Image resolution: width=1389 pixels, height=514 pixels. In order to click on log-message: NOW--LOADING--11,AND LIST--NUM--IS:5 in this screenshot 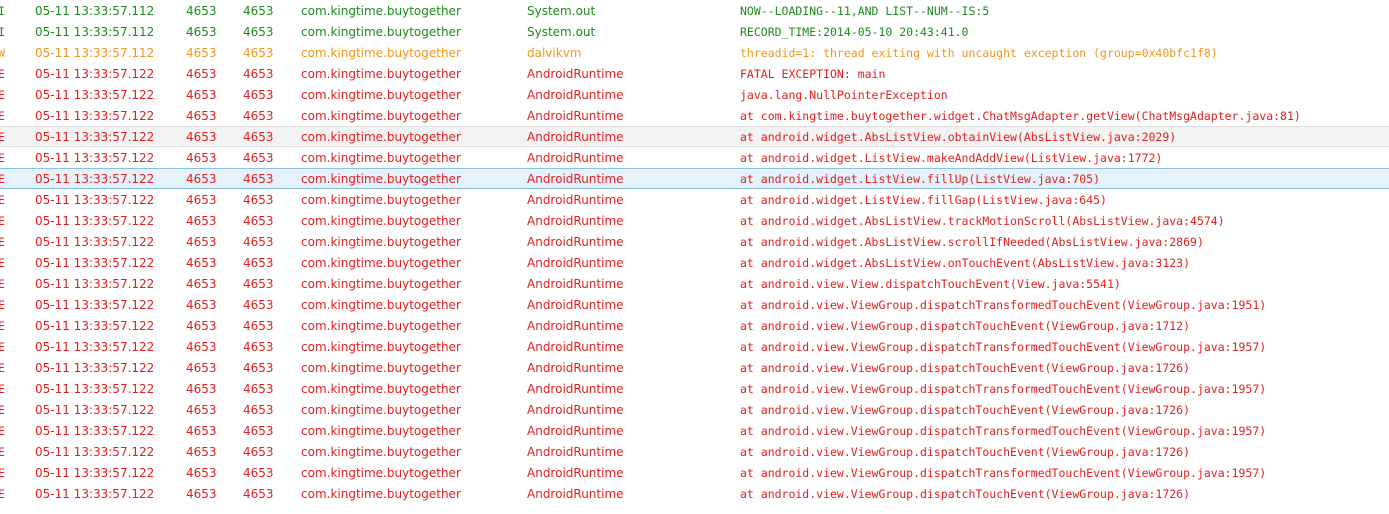, I will do `click(865, 11)`.